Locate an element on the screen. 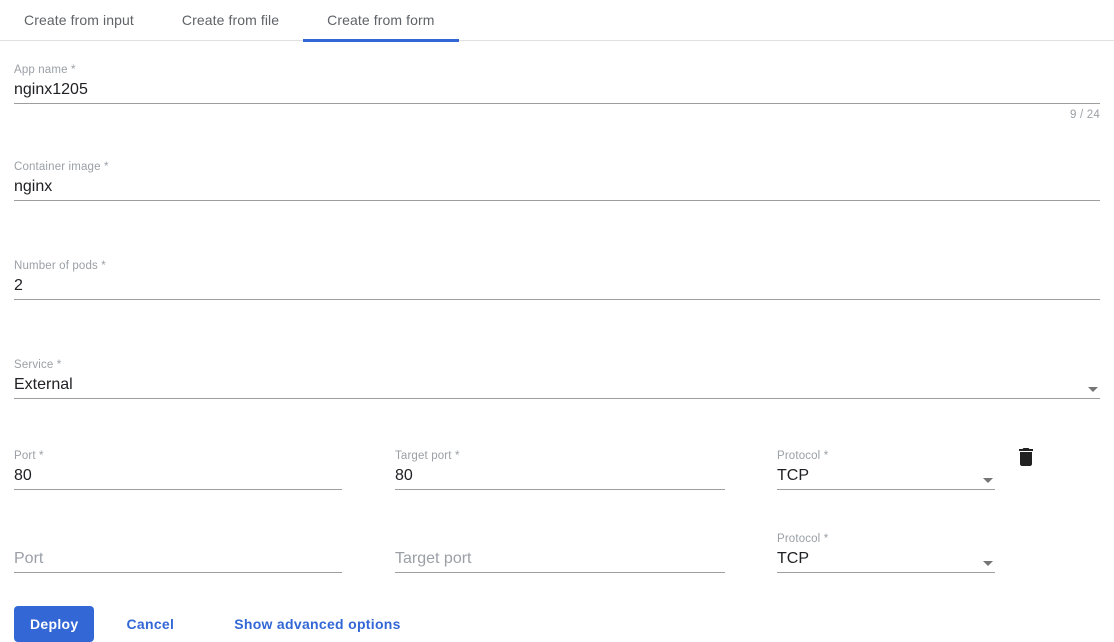  show-advanced-options-button: Show advanced options is located at coordinates (317, 624).